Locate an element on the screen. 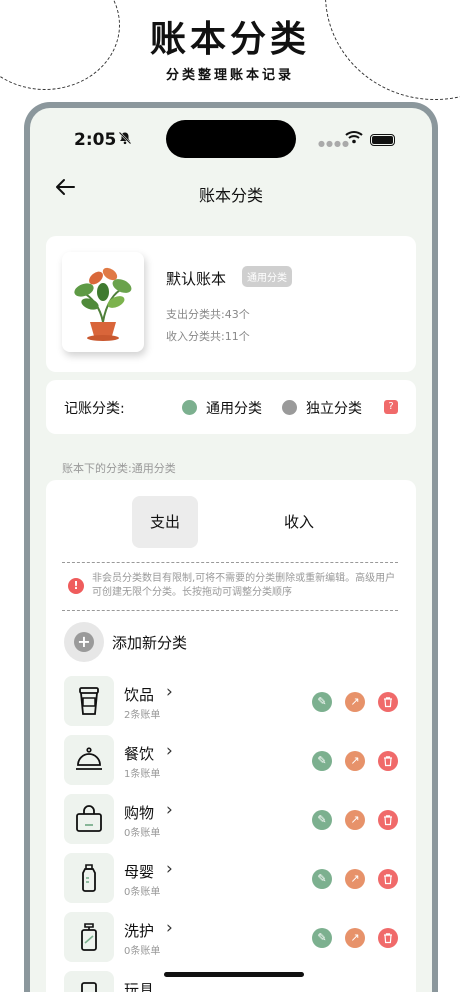  cup-icon is located at coordinates (89, 701).